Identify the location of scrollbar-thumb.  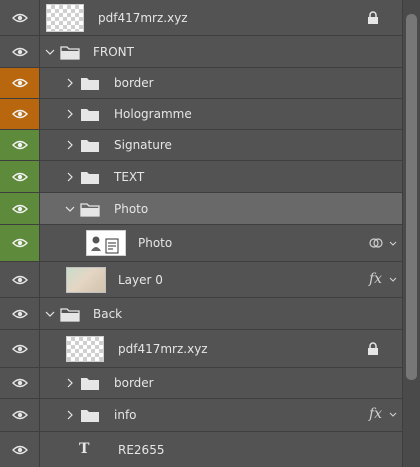
(411, 197).